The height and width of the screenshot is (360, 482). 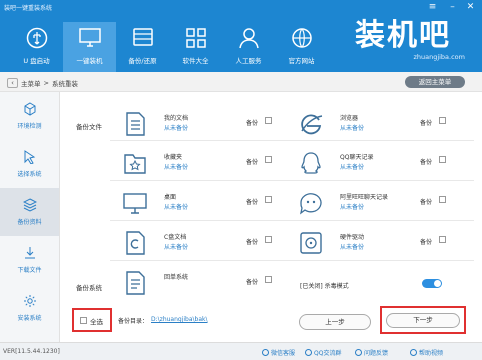 What do you see at coordinates (89, 288) in the screenshot?
I see `section-backup-system: 备份系统` at bounding box center [89, 288].